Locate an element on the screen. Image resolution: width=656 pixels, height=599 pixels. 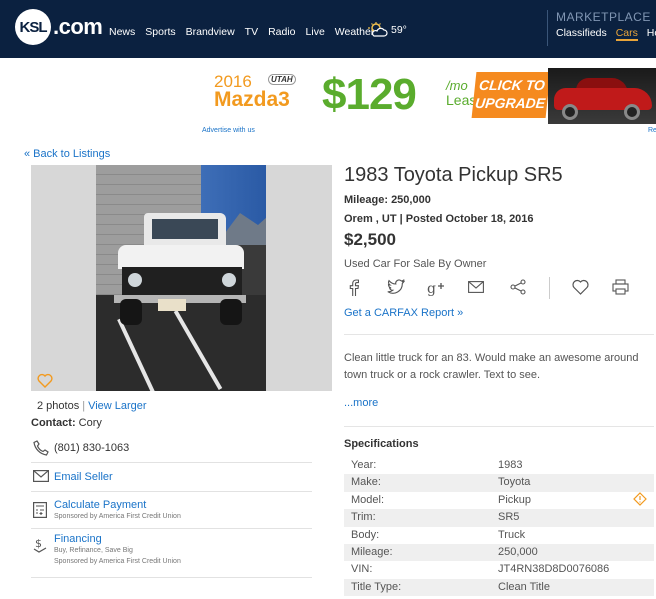
ad-per: /mo is located at coordinates (457, 85).